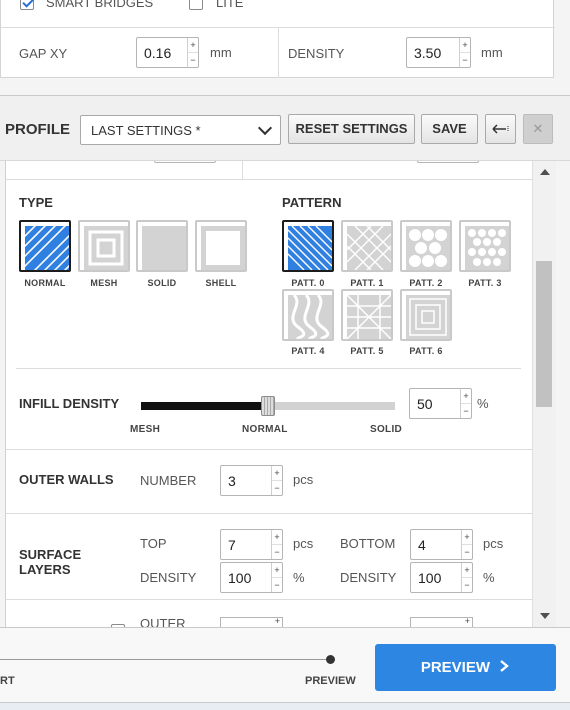 The width and height of the screenshot is (570, 710). I want to click on reset-settings-button: RESET SETTINGS, so click(351, 129).